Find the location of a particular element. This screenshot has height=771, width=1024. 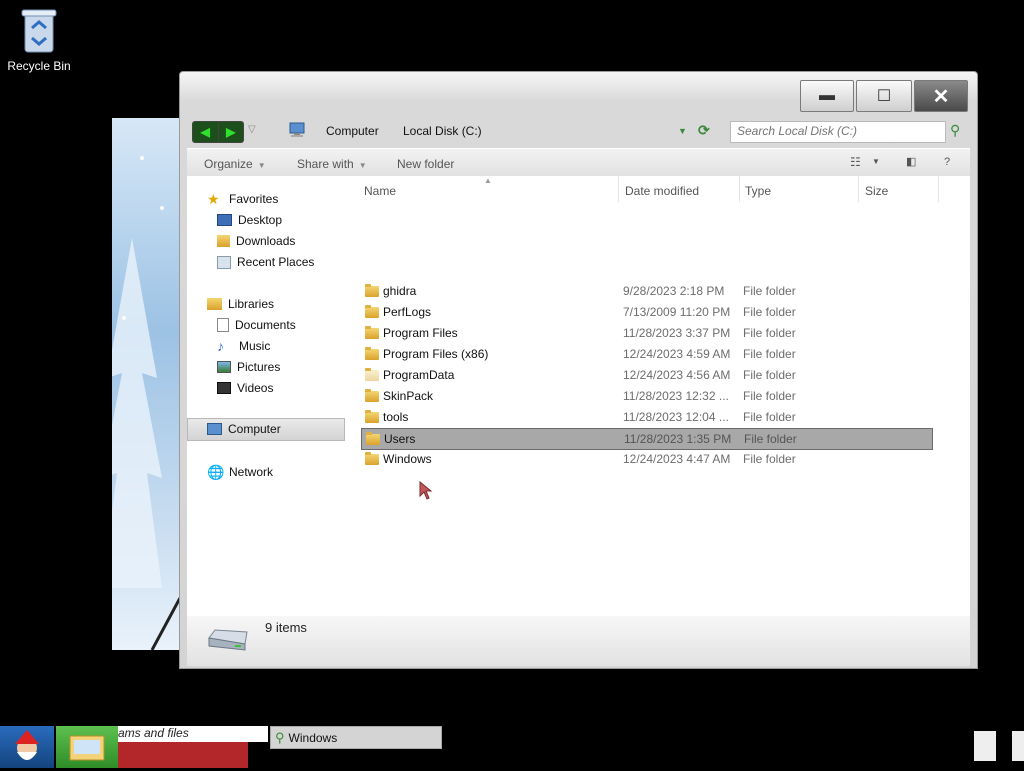

forward-button: ▶ is located at coordinates (231, 132).